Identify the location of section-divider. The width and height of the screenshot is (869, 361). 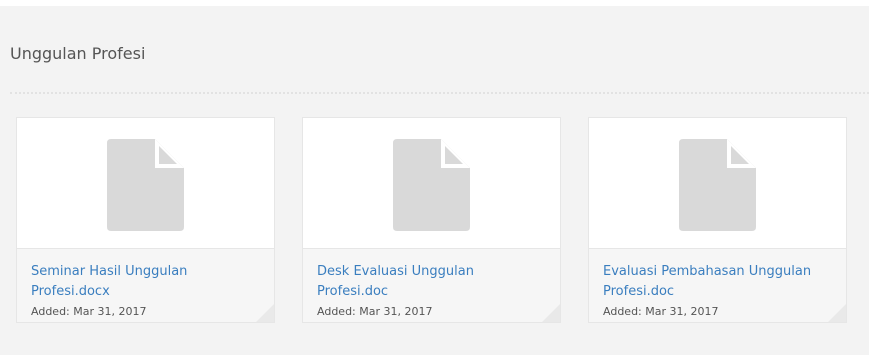
(439, 93).